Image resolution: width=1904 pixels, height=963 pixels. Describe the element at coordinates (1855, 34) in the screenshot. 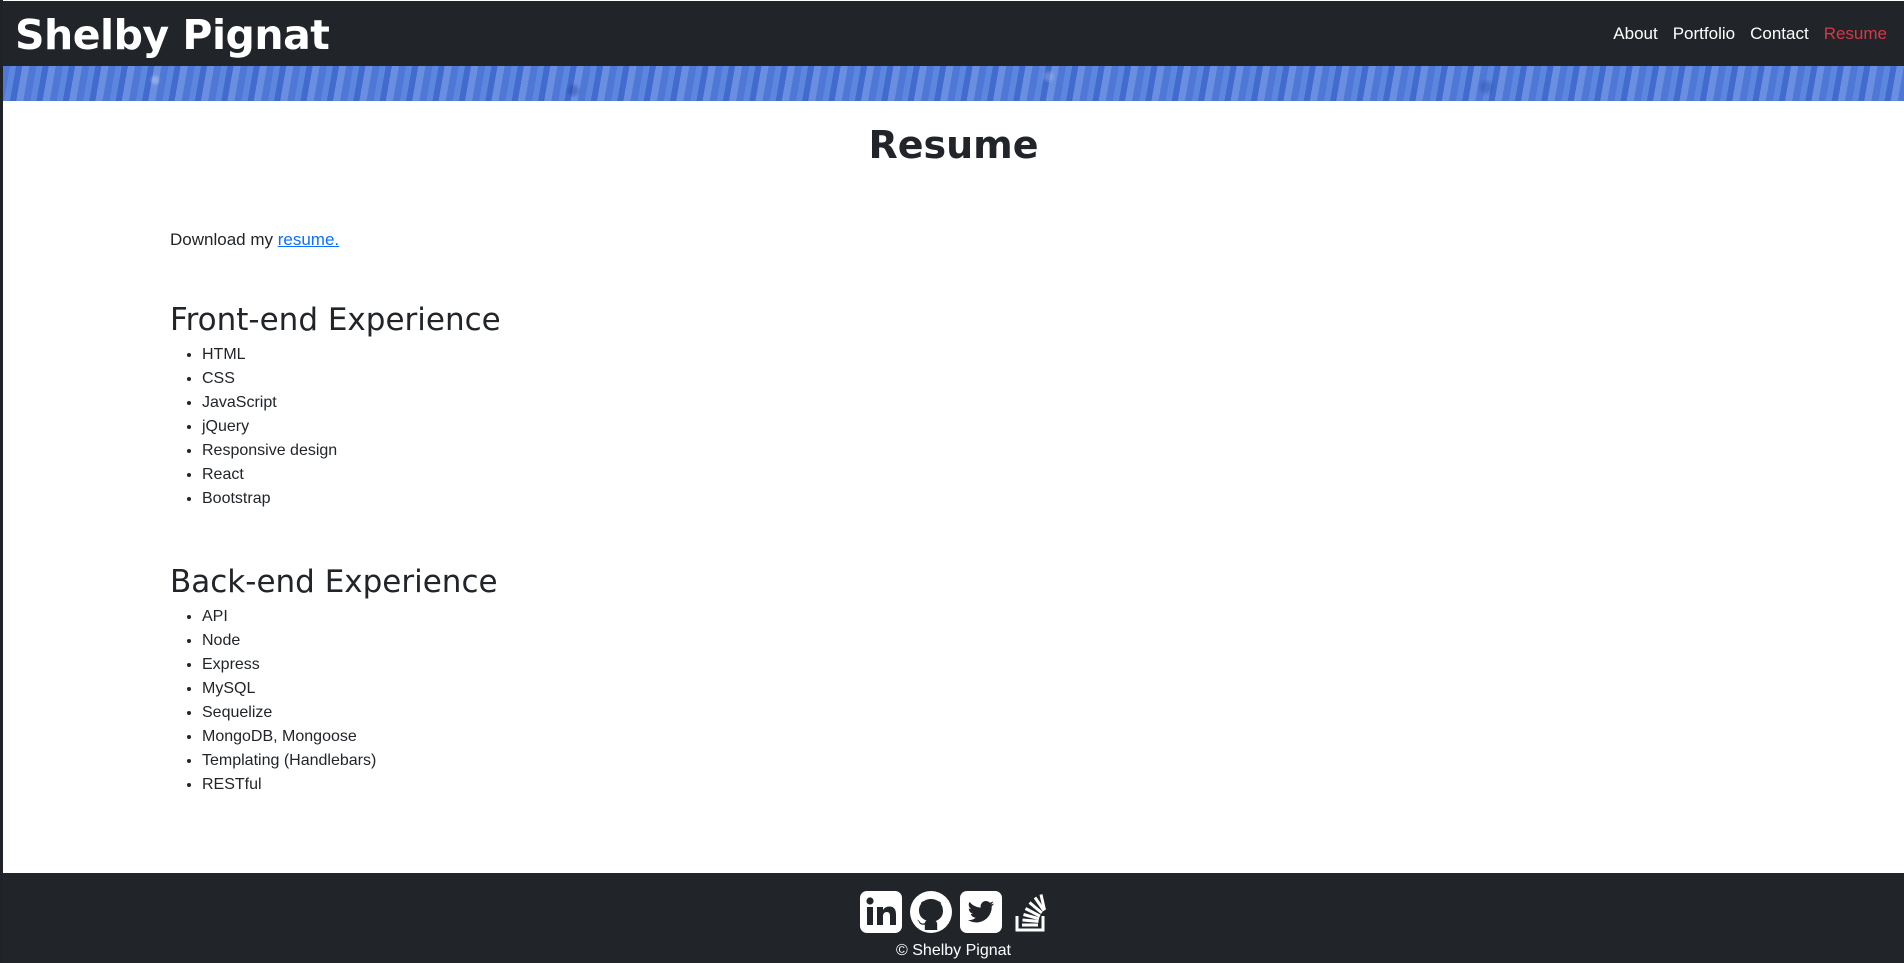

I see `nav-link-resume: Resume` at that location.